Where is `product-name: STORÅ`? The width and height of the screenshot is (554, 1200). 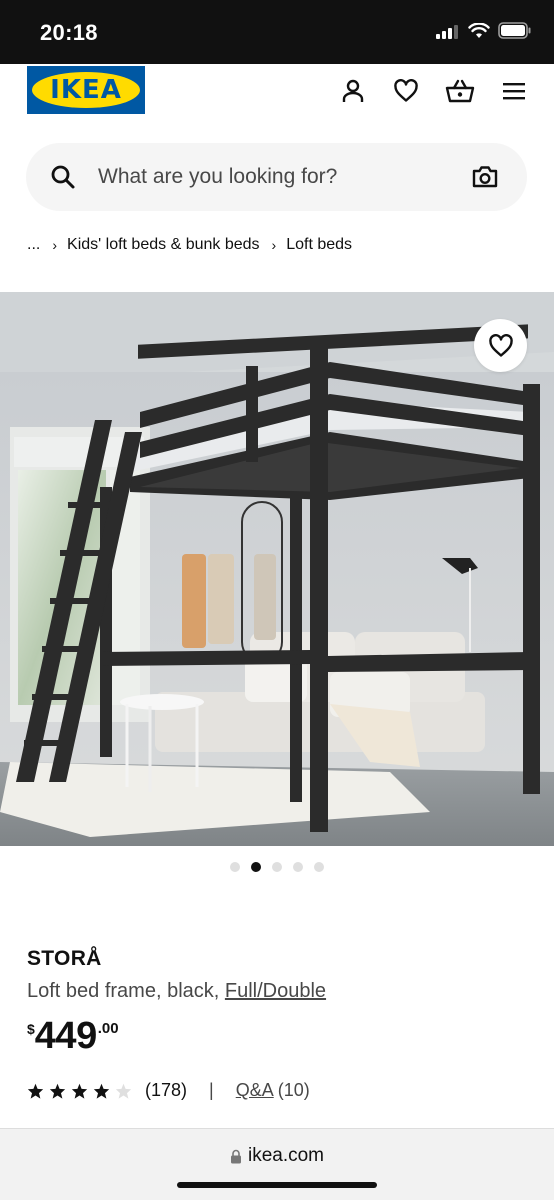 product-name: STORÅ is located at coordinates (64, 958).